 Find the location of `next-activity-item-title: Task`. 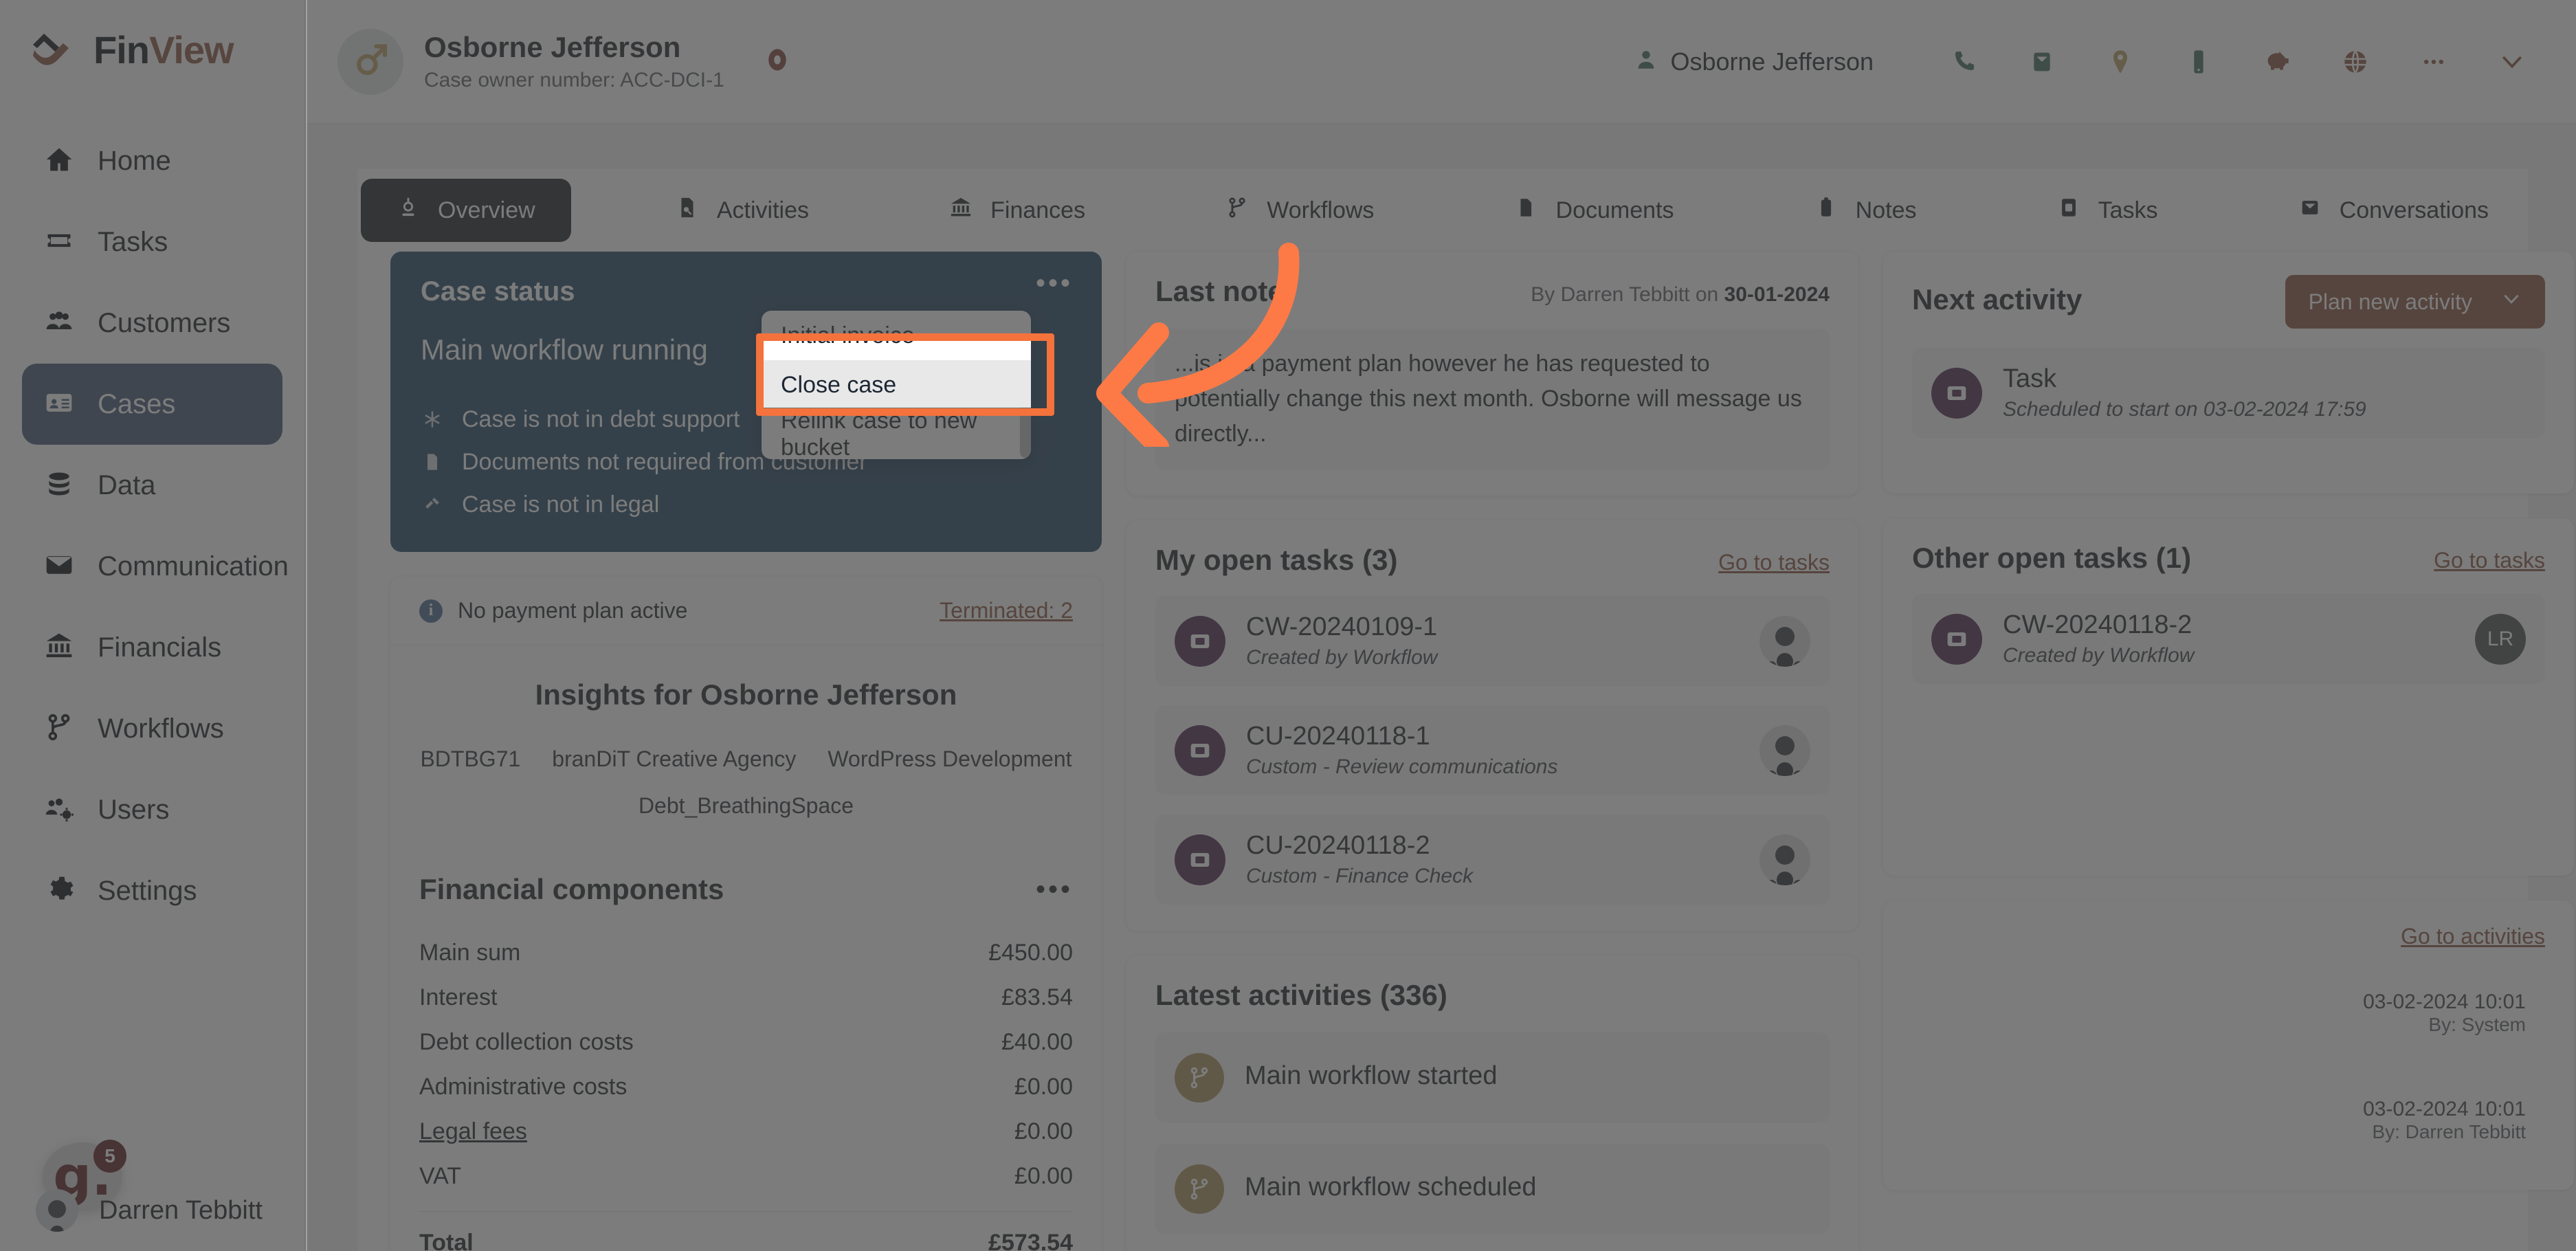

next-activity-item-title: Task is located at coordinates (2030, 378).